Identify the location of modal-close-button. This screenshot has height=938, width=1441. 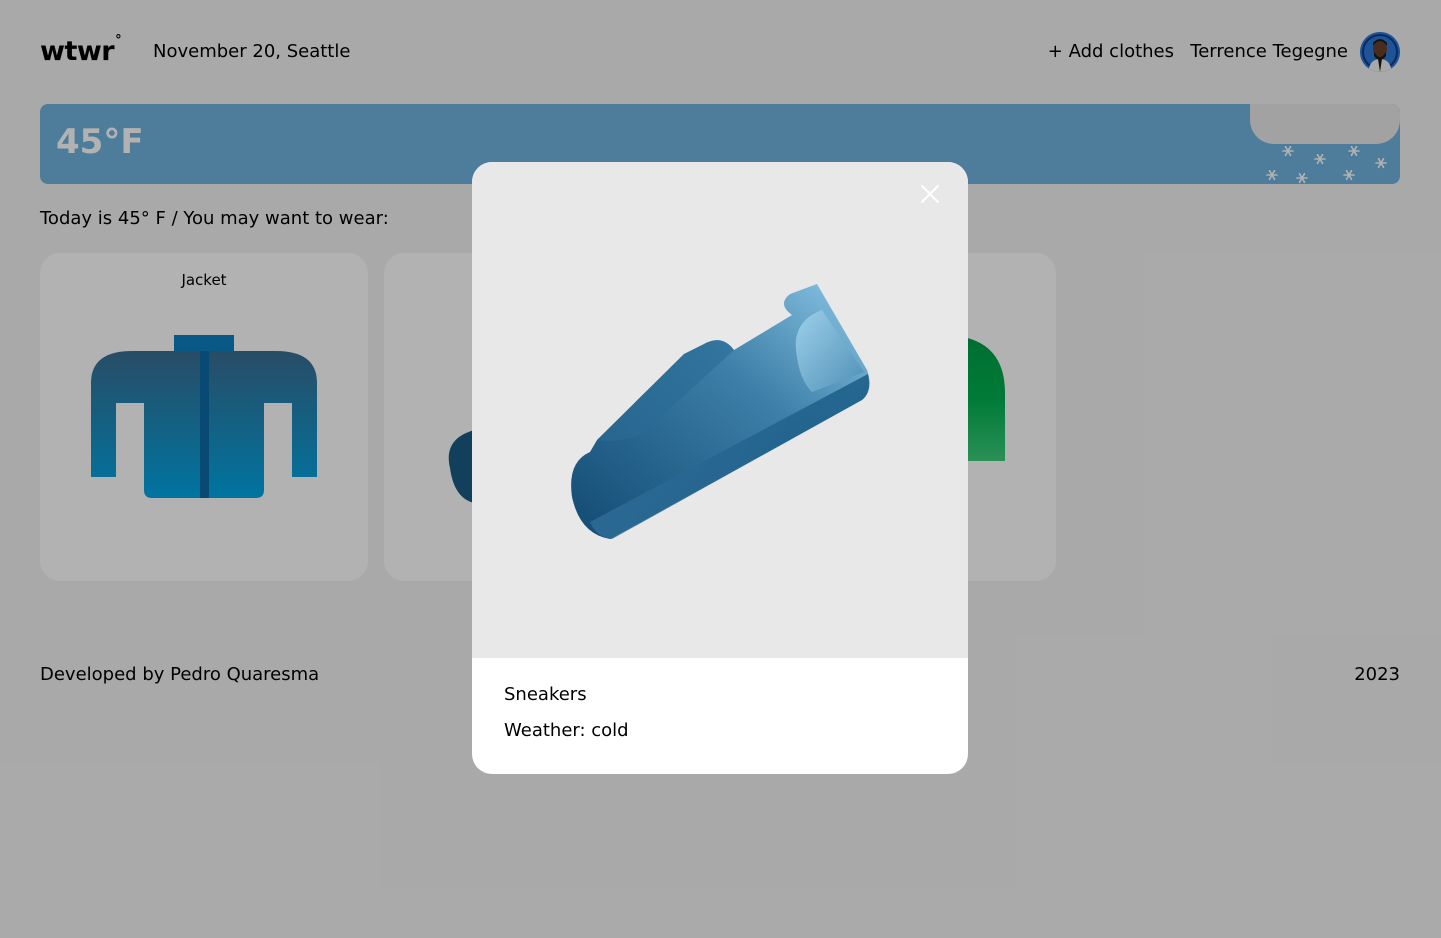
(930, 194).